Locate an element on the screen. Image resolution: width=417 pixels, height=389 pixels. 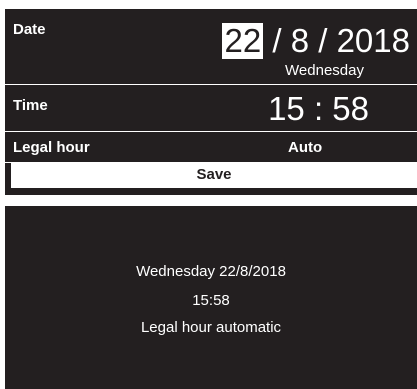
summary-legal-hour-text: Legal hour automatic is located at coordinates (211, 327).